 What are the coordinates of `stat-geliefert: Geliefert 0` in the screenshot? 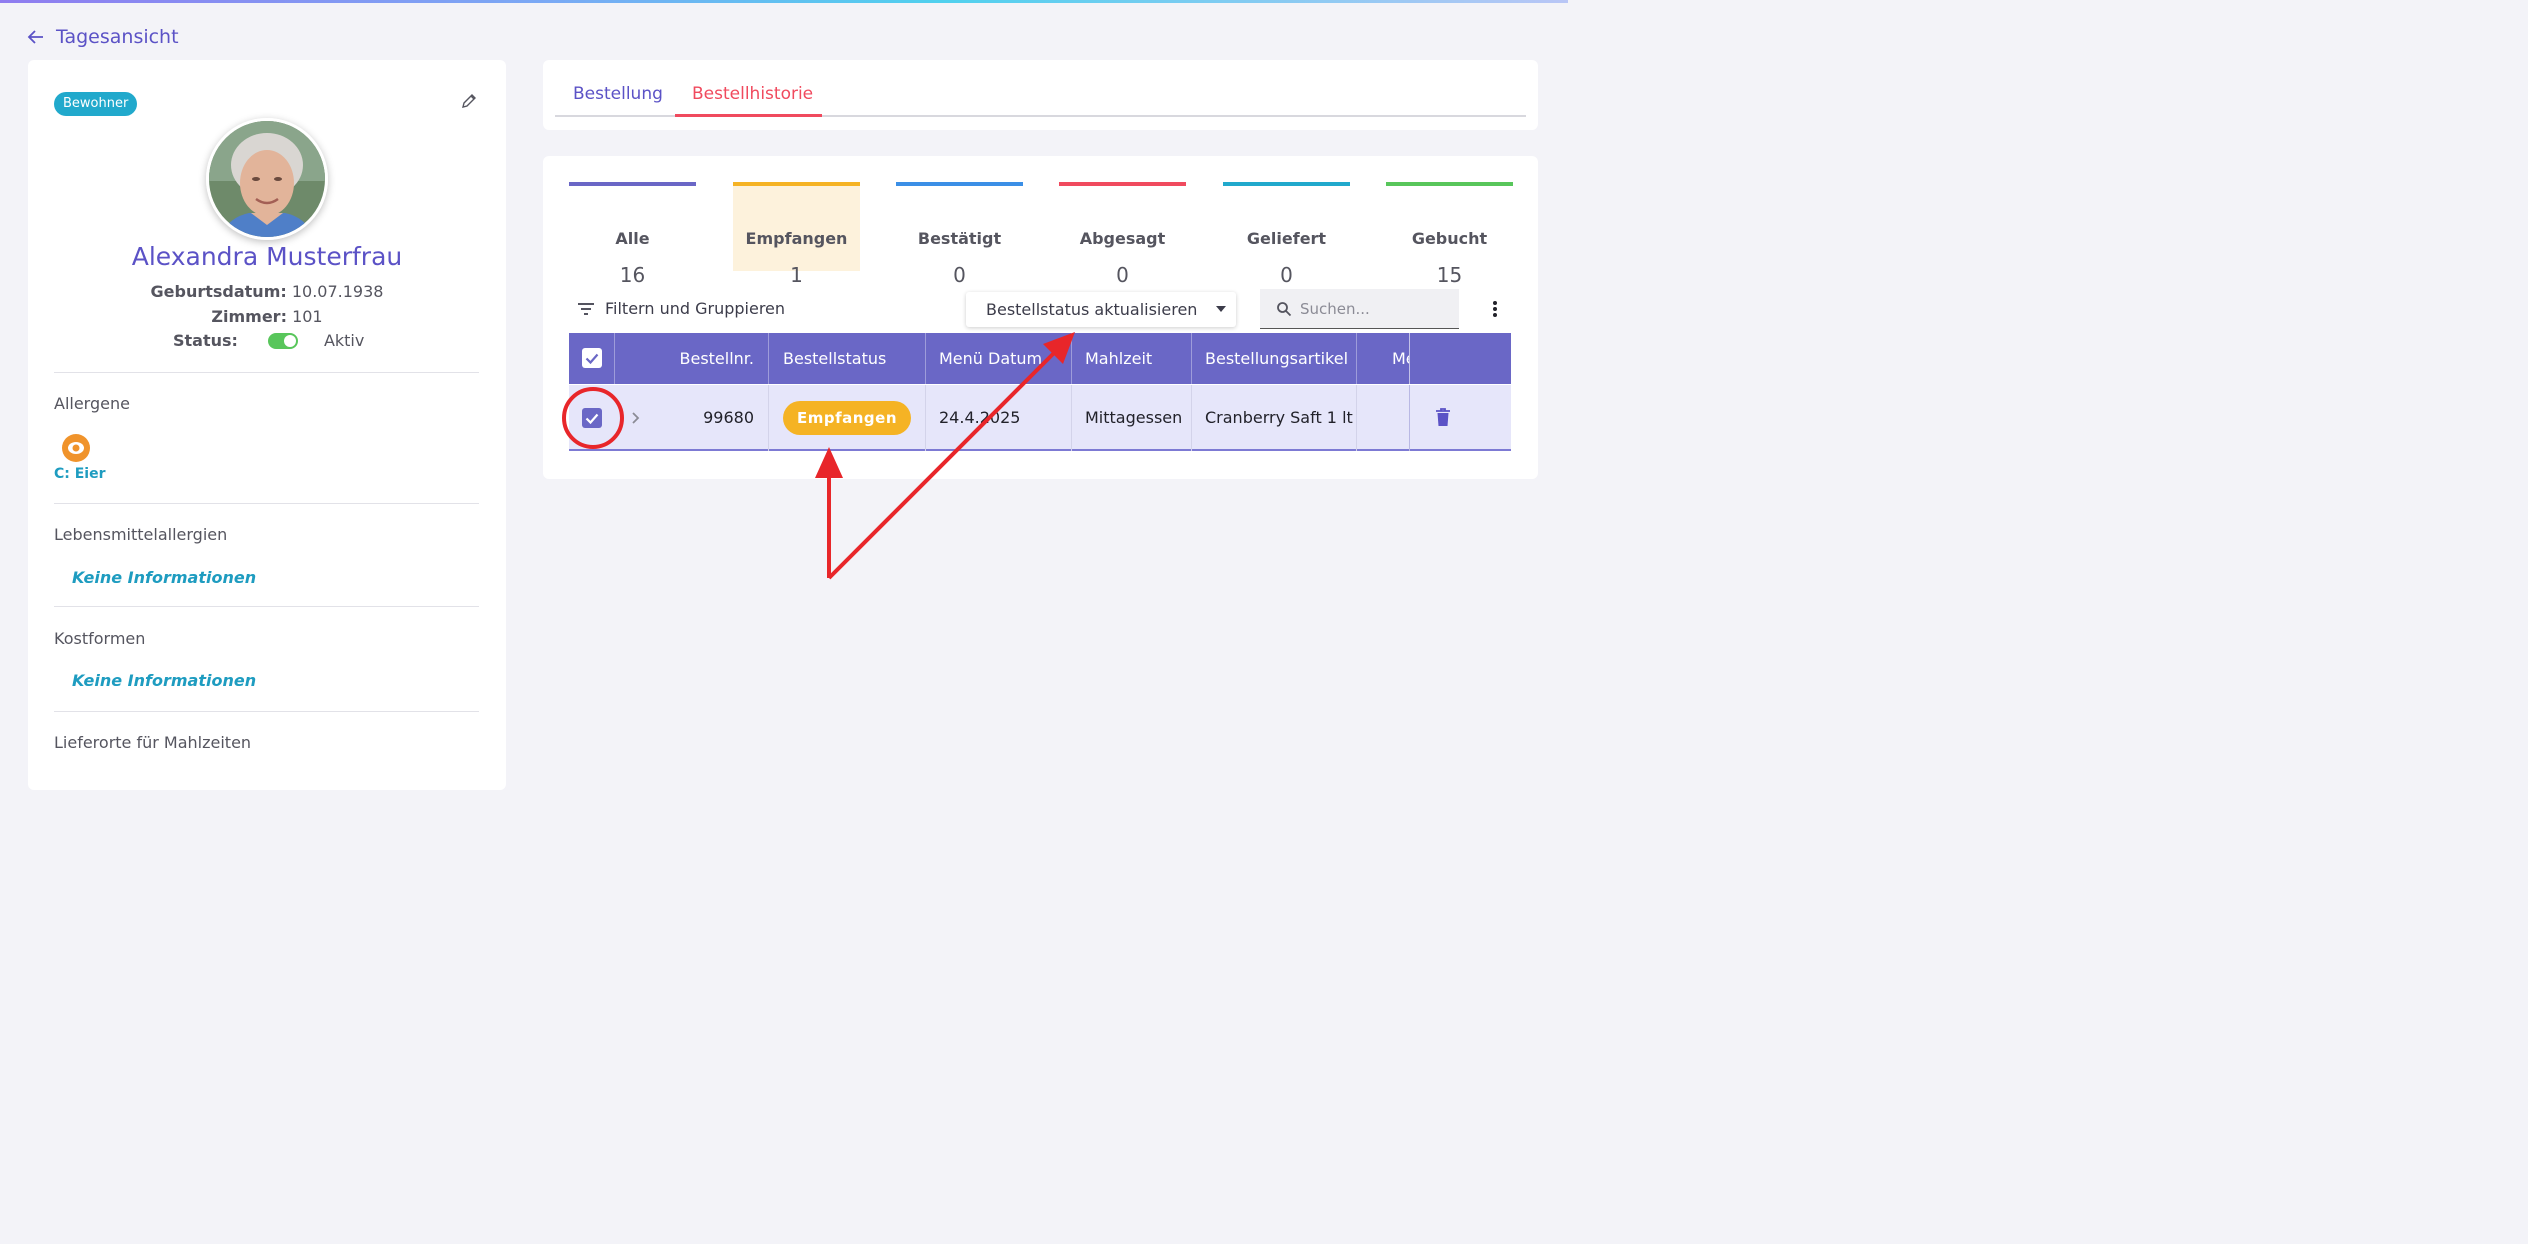 It's located at (1286, 234).